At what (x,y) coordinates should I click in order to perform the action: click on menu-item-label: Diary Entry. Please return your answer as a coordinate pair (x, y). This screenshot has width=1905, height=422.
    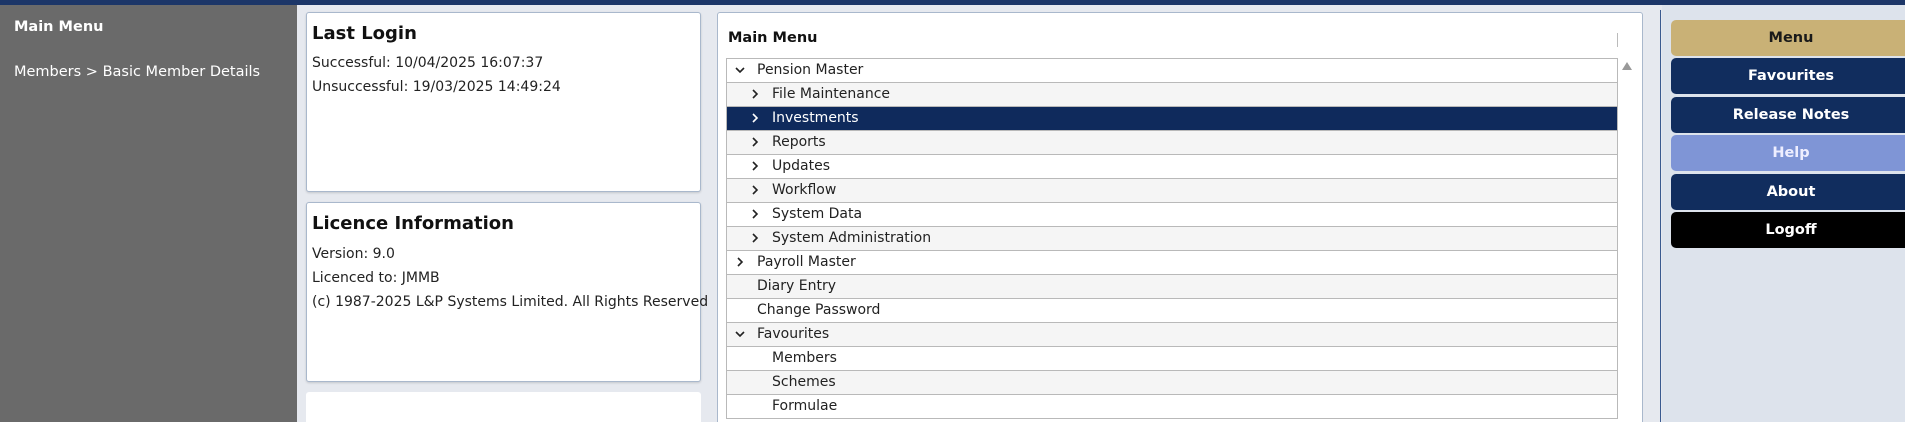
    Looking at the image, I should click on (796, 286).